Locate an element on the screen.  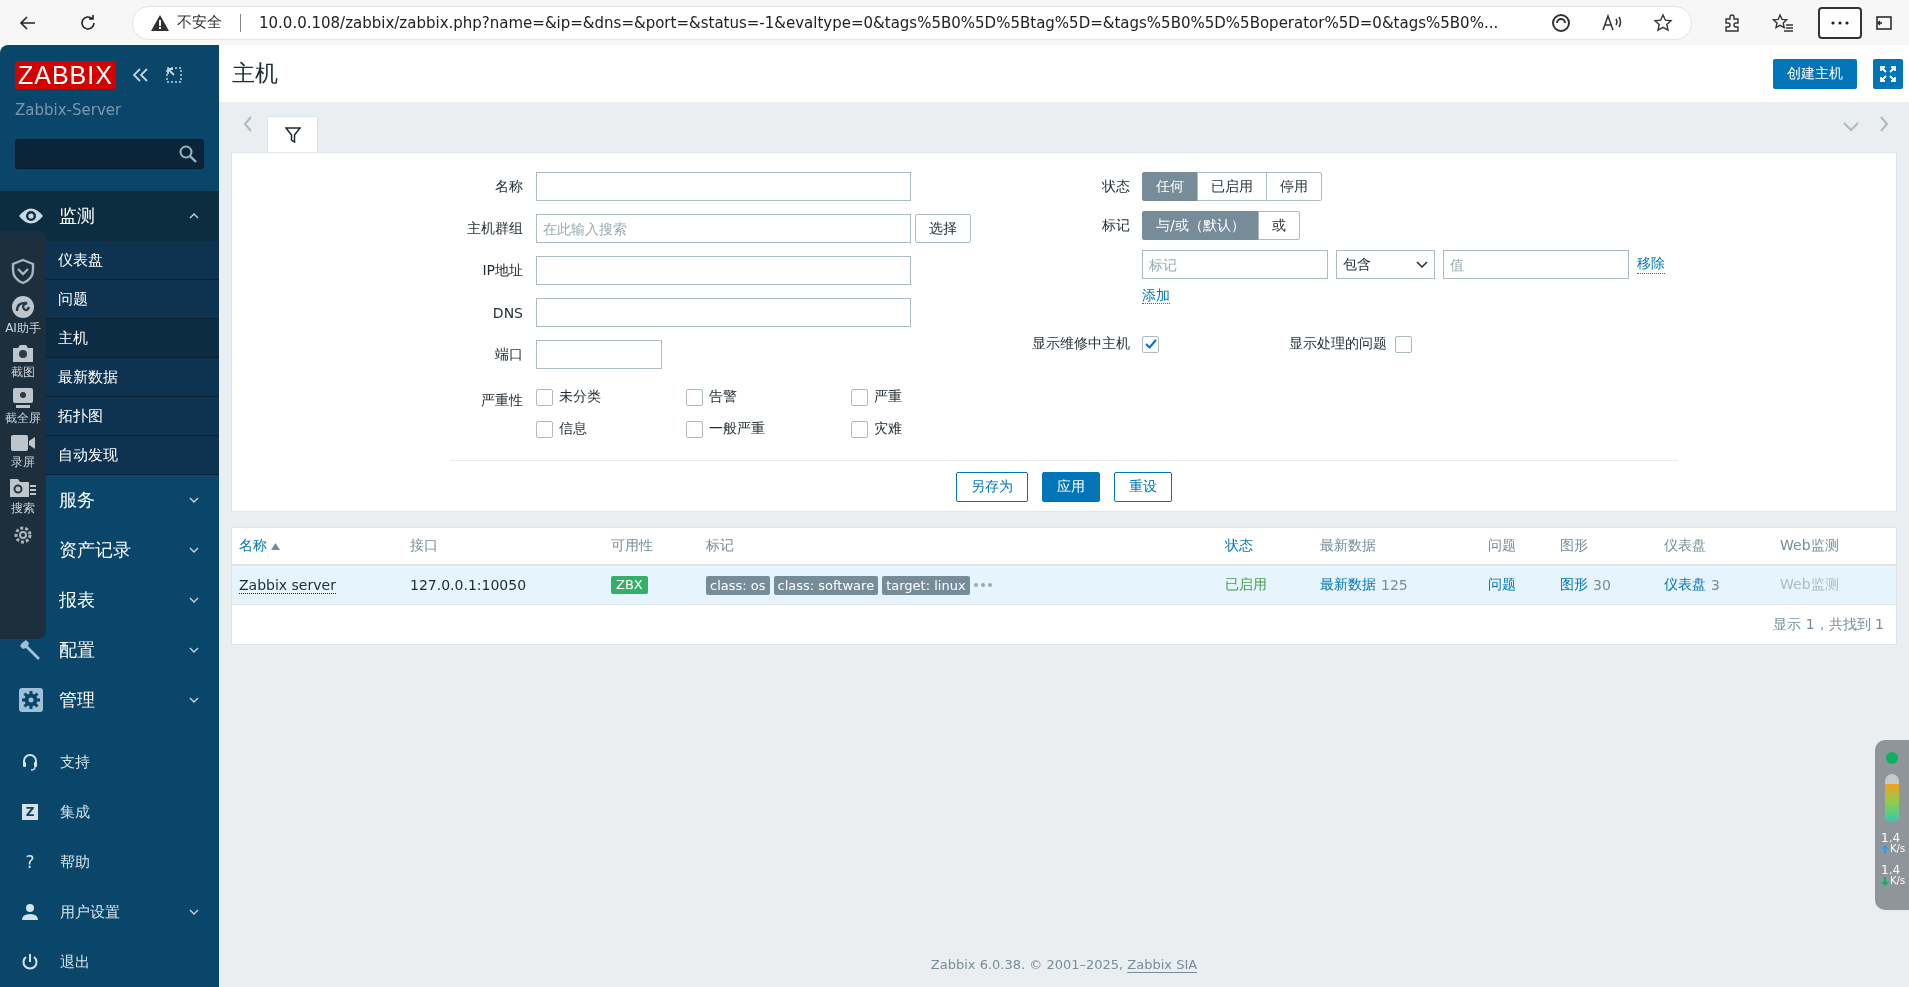
tag-name-field: 标记 is located at coordinates (1235, 264).